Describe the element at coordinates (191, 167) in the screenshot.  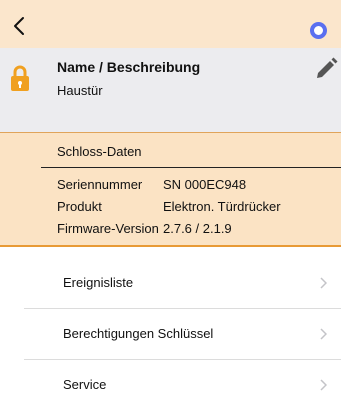
I see `divider` at that location.